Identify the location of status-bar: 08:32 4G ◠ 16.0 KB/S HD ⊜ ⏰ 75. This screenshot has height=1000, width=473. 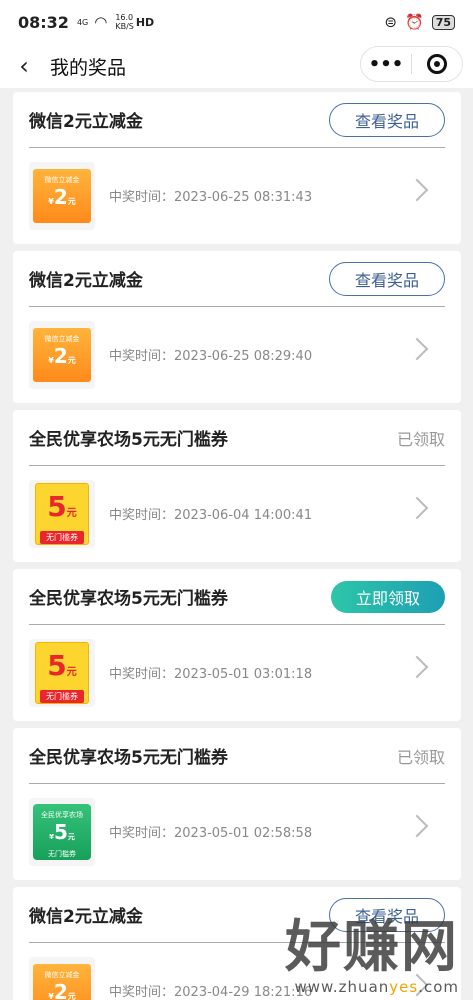
(236, 22).